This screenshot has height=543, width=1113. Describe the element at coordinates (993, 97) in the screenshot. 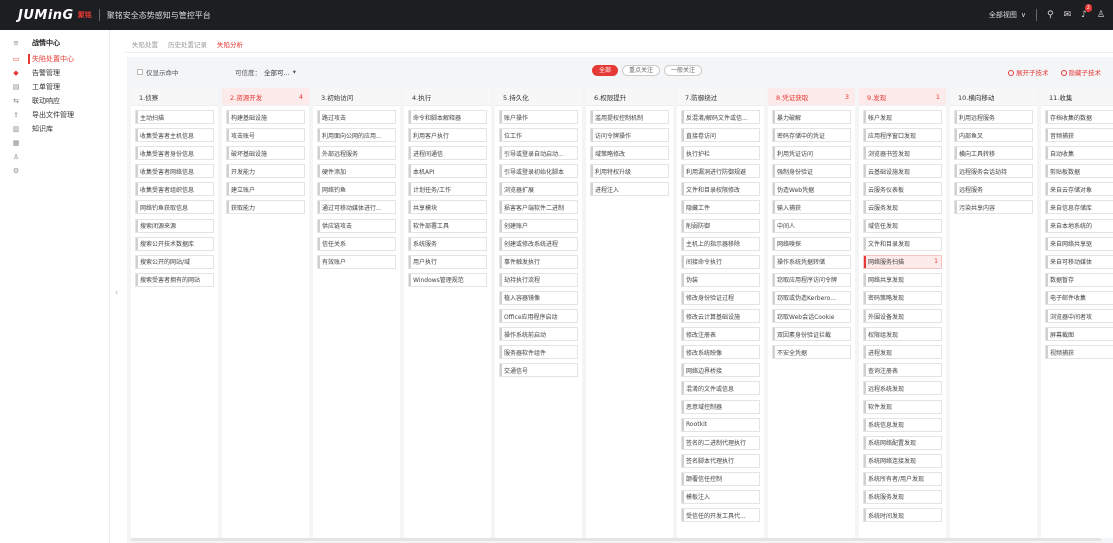

I see `tactic-header: 10.横向移动` at that location.